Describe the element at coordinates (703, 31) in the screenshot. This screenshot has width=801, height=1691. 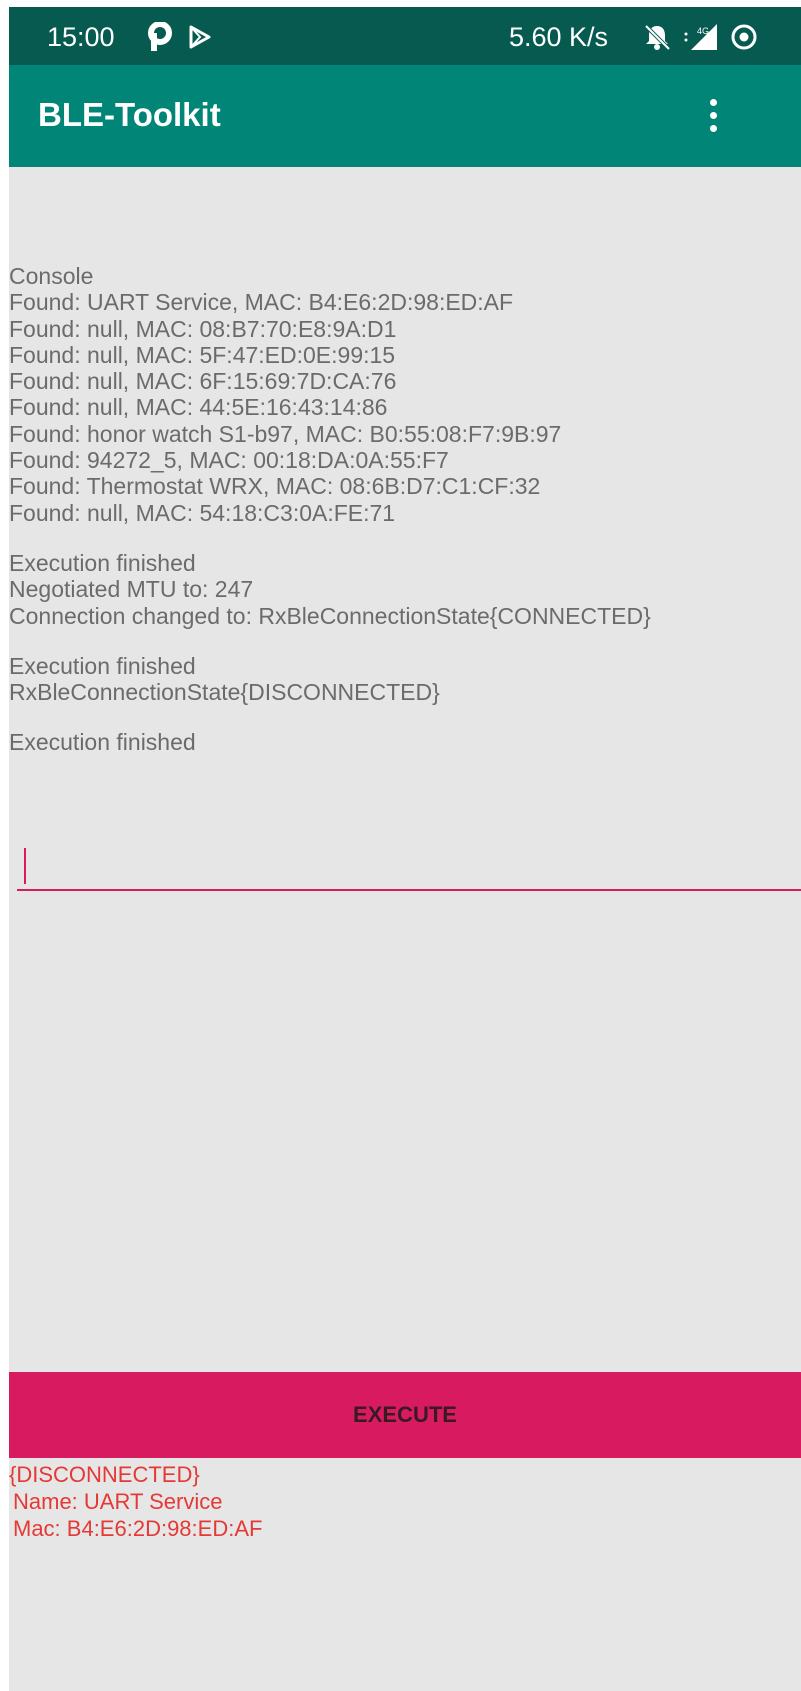
I see `svg-text: 4G` at that location.